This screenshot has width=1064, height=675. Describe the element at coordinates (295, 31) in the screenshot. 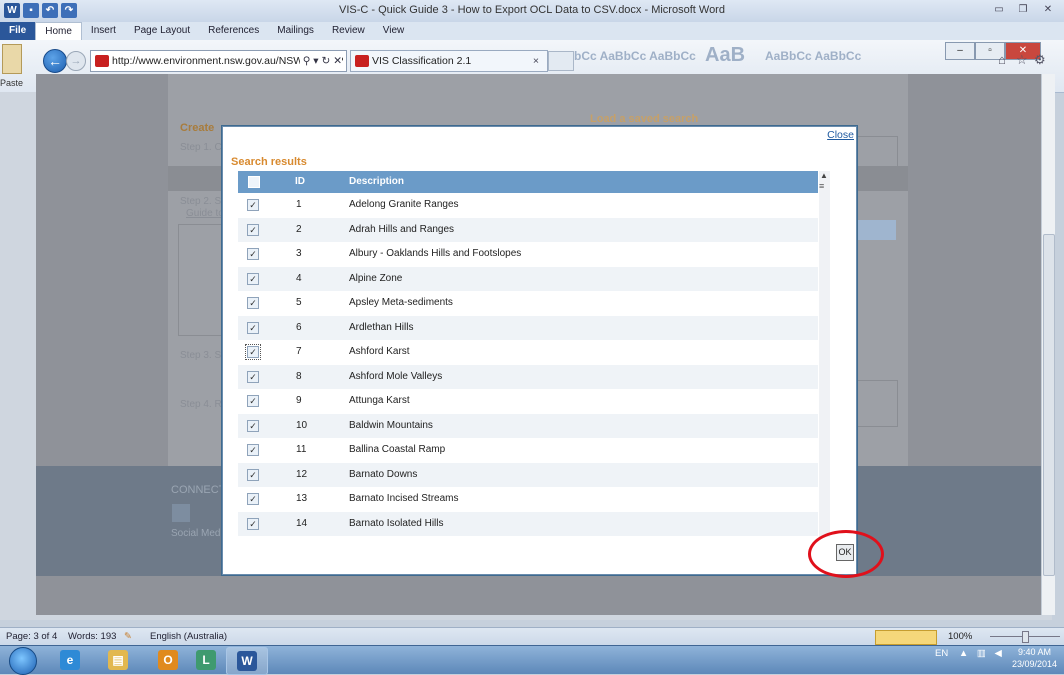

I see `tab-mailings: Mailings` at that location.